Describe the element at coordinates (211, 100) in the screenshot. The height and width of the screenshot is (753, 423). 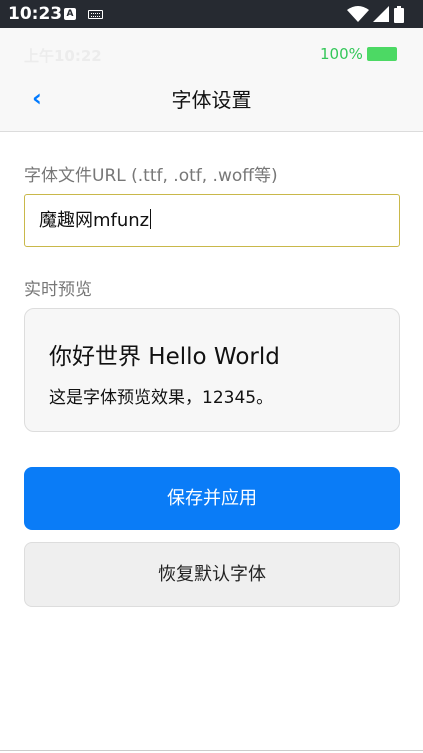
I see `page-title: 字体设置` at that location.